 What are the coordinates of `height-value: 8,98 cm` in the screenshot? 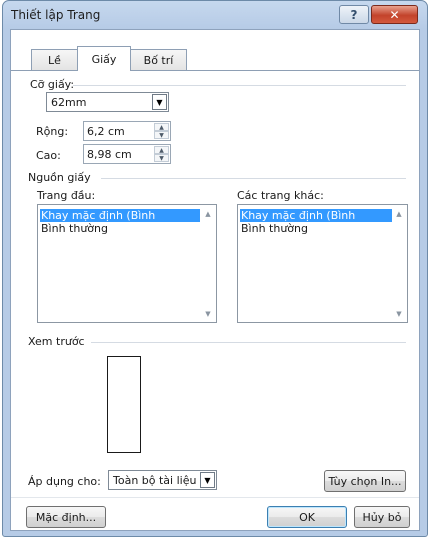 It's located at (109, 154).